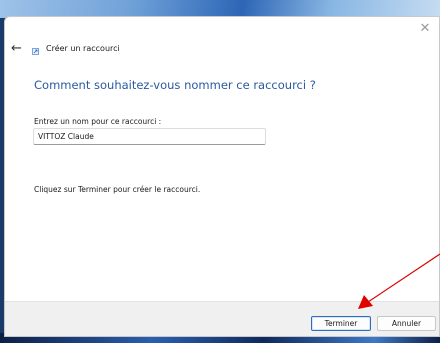 The image size is (440, 343). What do you see at coordinates (406, 323) in the screenshot?
I see `cancel-button: Annuler` at bounding box center [406, 323].